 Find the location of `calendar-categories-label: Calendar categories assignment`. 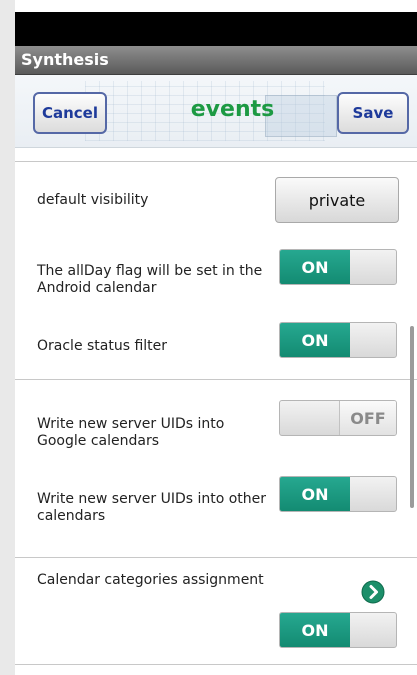

calendar-categories-label: Calendar categories assignment is located at coordinates (150, 580).